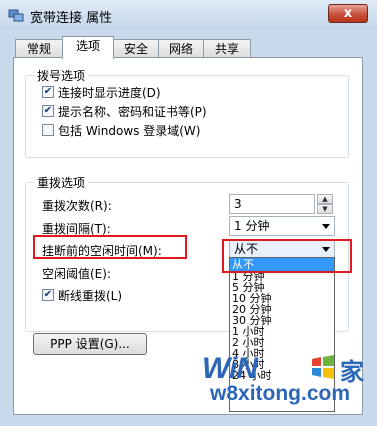 Image resolution: width=377 pixels, height=426 pixels. I want to click on idle-threshold-label: 空闲阈值(E):, so click(76, 274).